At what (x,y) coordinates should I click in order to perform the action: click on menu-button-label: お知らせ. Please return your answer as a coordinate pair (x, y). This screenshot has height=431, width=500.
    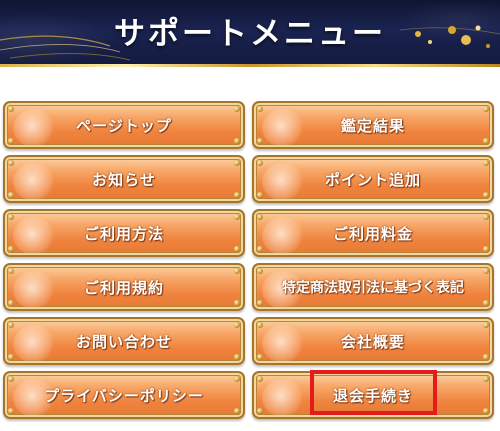
    Looking at the image, I should click on (124, 179).